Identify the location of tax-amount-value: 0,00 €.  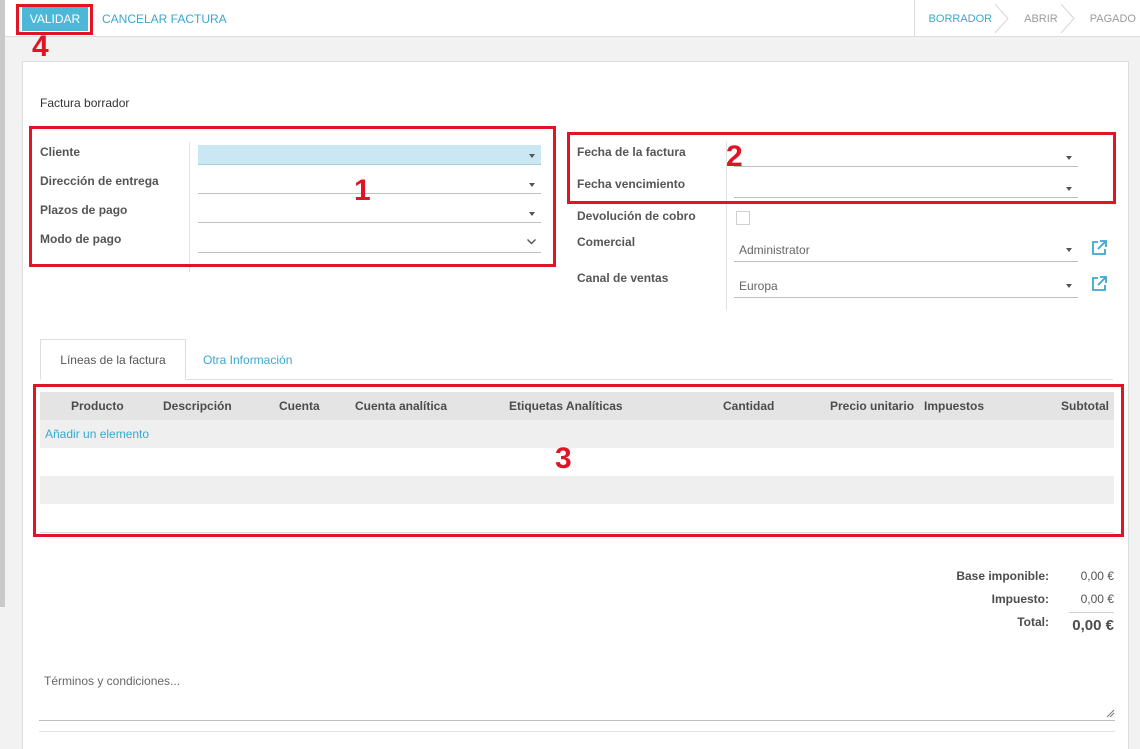
(1097, 599).